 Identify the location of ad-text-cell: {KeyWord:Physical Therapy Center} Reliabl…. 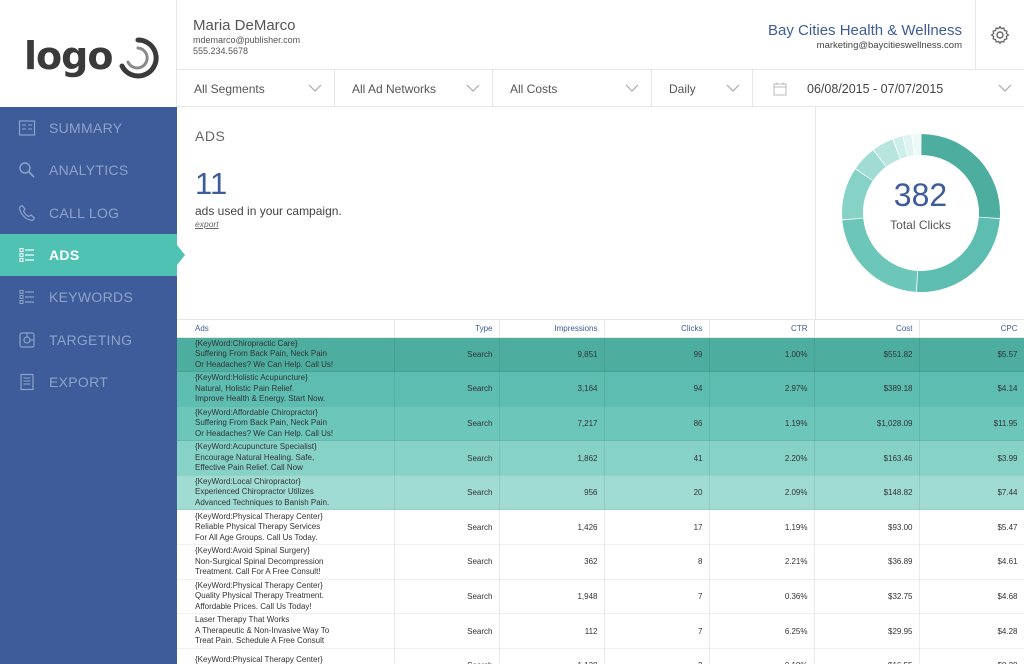
(286, 527).